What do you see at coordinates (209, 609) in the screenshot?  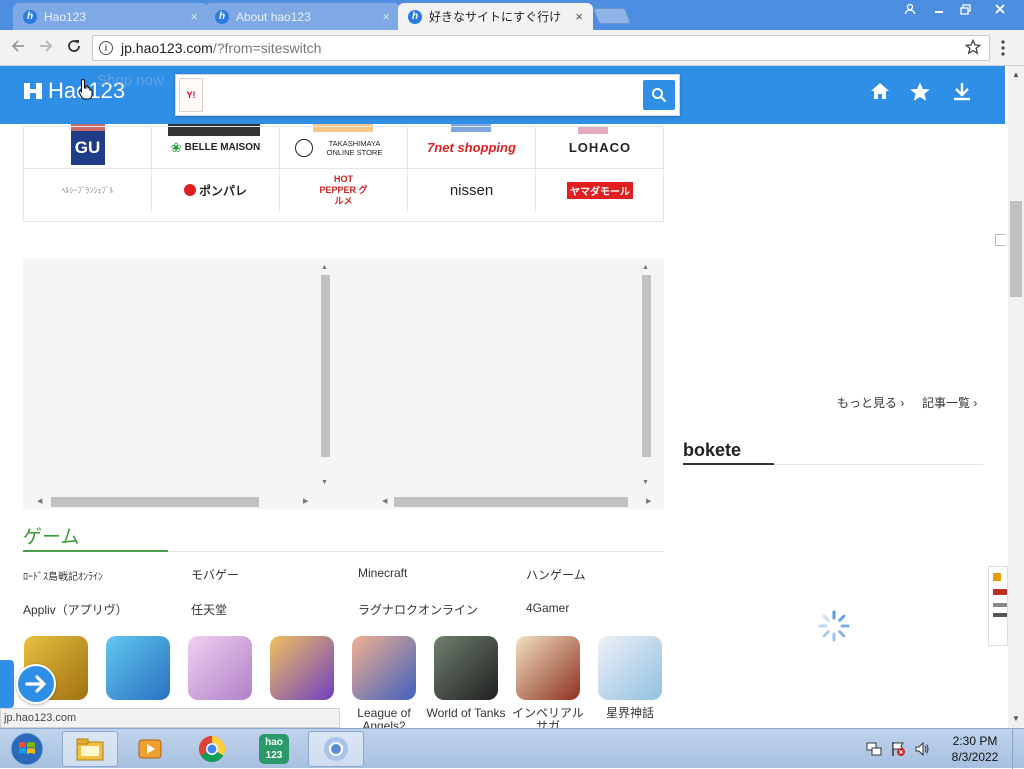 I see `game-link: 任天堂` at bounding box center [209, 609].